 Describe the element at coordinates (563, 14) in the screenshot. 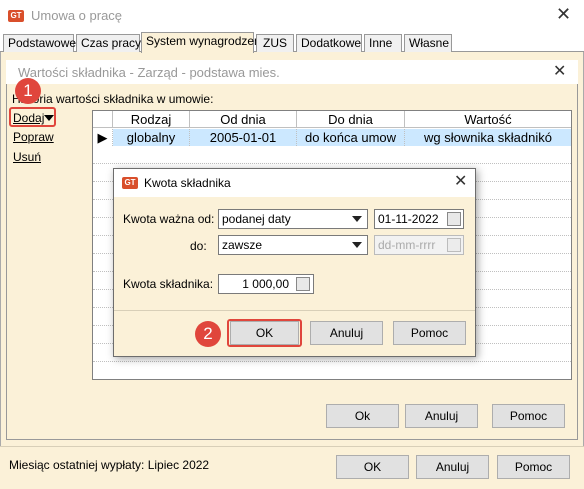

I see `close-icon: ✕` at that location.